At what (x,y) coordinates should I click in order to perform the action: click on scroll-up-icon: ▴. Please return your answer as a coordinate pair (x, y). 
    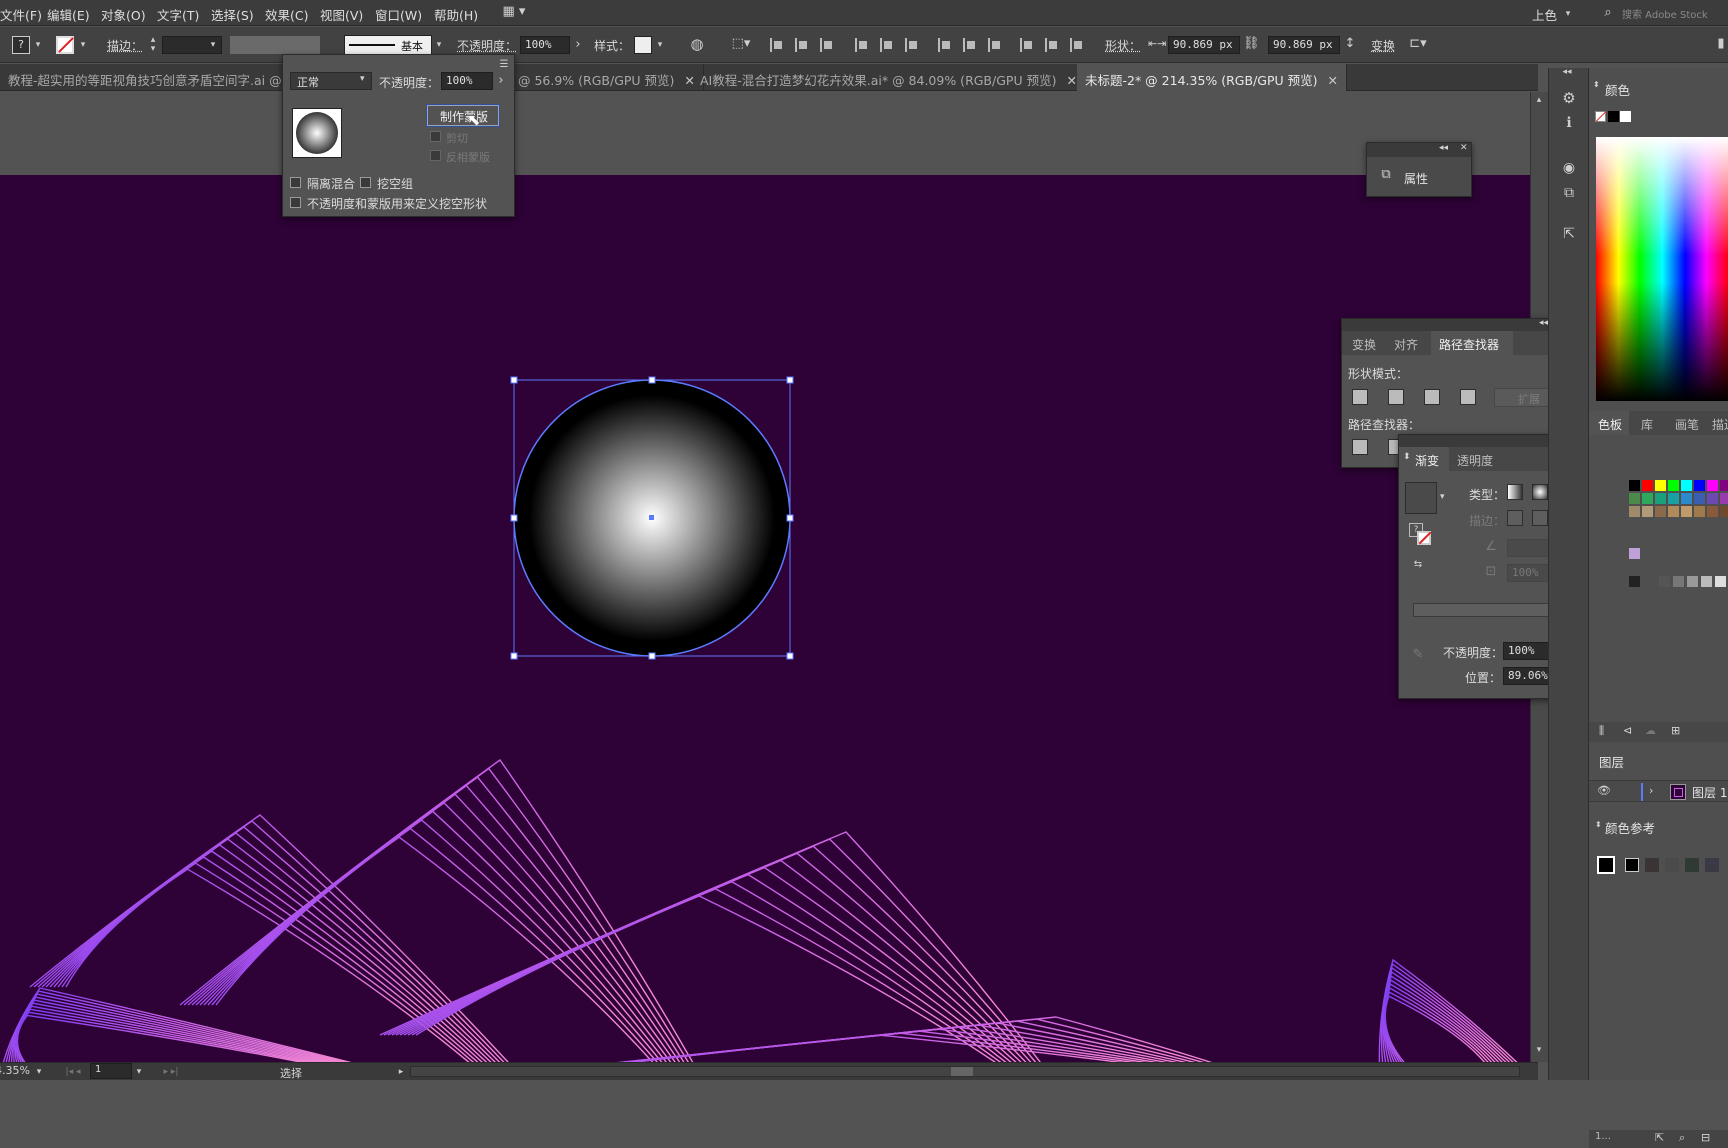
    Looking at the image, I should click on (1539, 100).